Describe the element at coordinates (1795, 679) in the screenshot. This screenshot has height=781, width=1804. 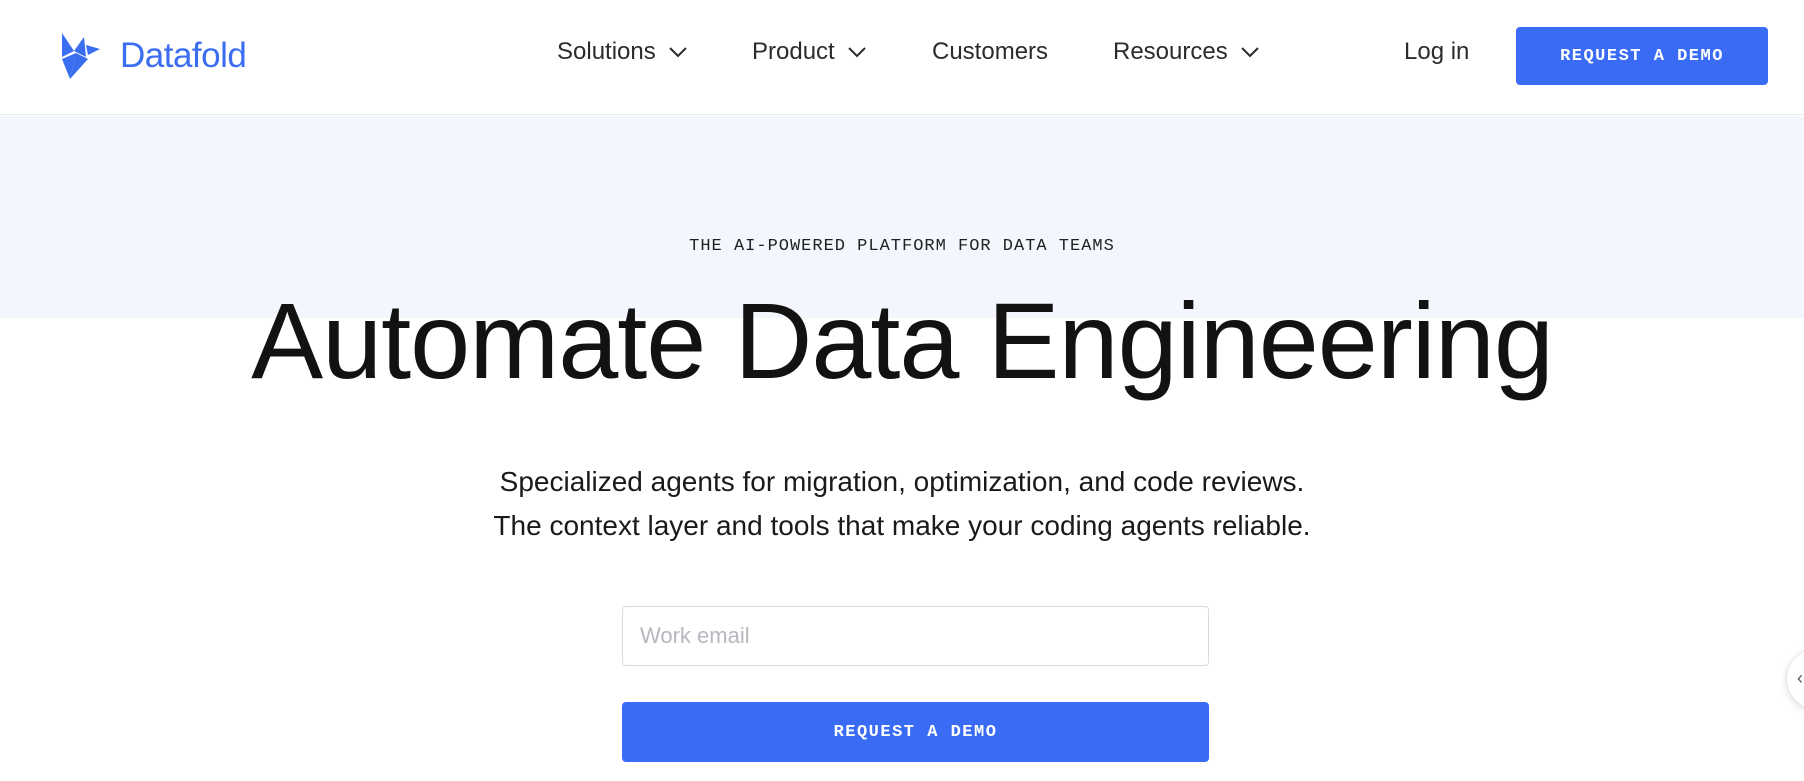
I see `chat-widget-button: ‹` at that location.